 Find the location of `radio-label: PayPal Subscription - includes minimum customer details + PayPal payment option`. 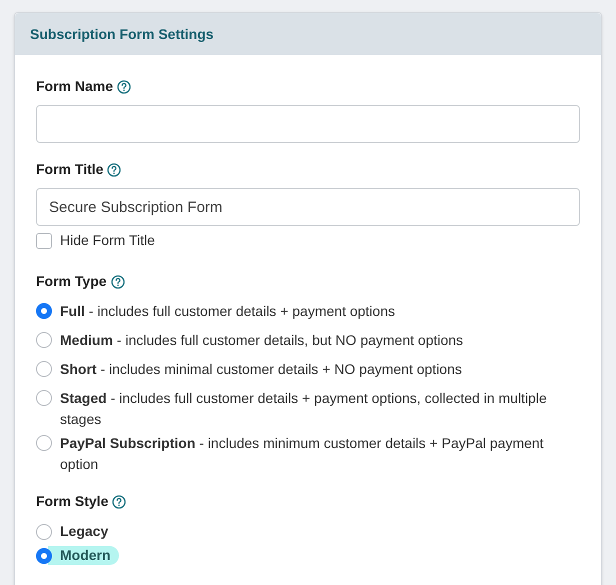

radio-label: PayPal Subscription - includes minimum customer details + PayPal payment option is located at coordinates (302, 454).